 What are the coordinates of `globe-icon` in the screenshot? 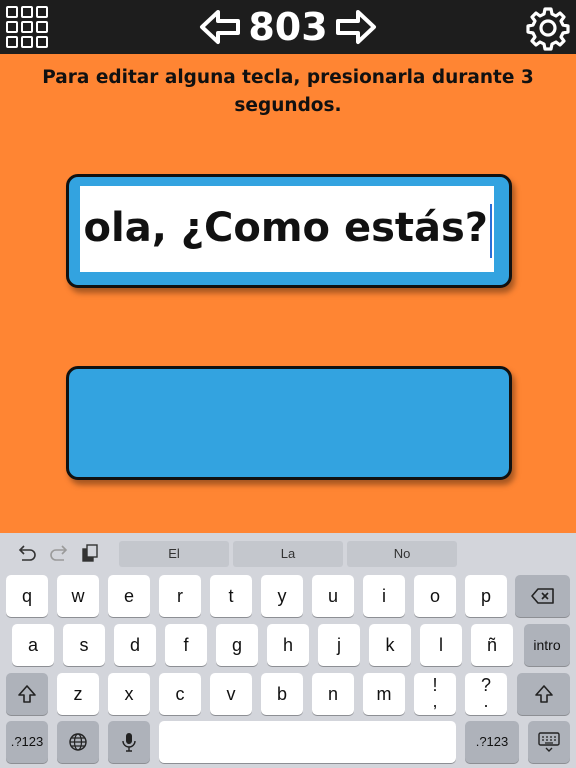 It's located at (78, 742).